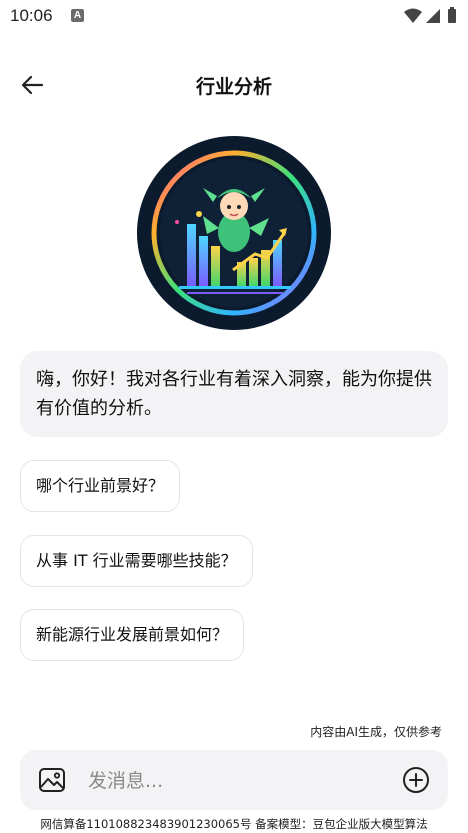  I want to click on image-button, so click(52, 780).